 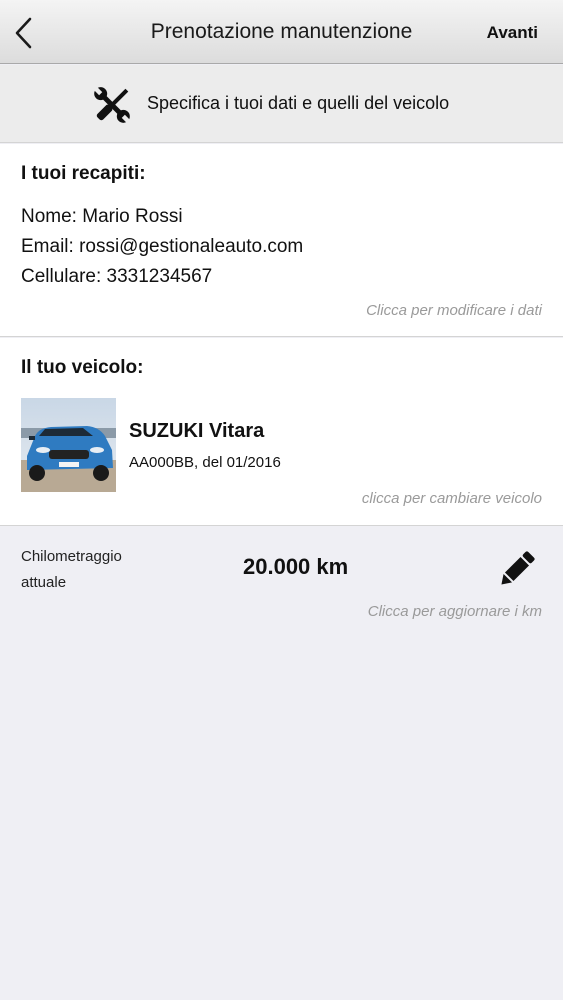 What do you see at coordinates (117, 276) in the screenshot?
I see `contact-phone: Cellulare: 3331234567` at bounding box center [117, 276].